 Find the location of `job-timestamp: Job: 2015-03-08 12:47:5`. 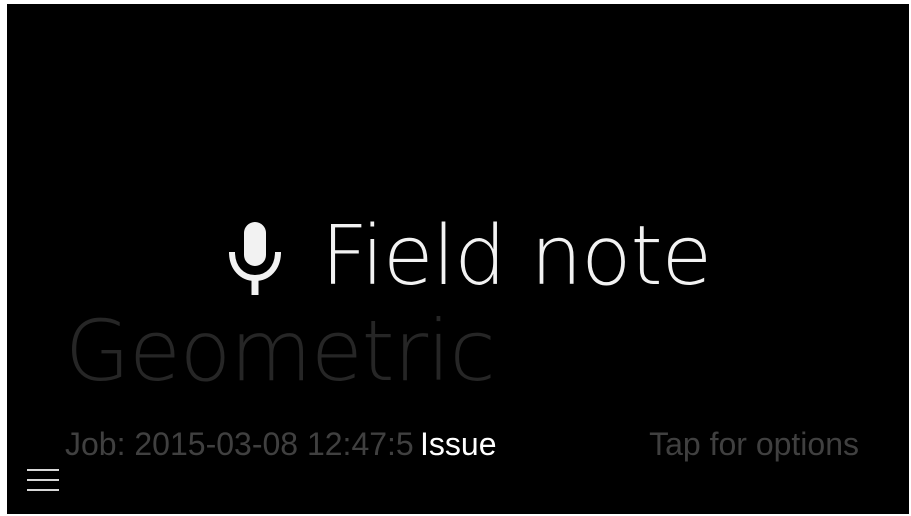

job-timestamp: Job: 2015-03-08 12:47:5 is located at coordinates (239, 444).